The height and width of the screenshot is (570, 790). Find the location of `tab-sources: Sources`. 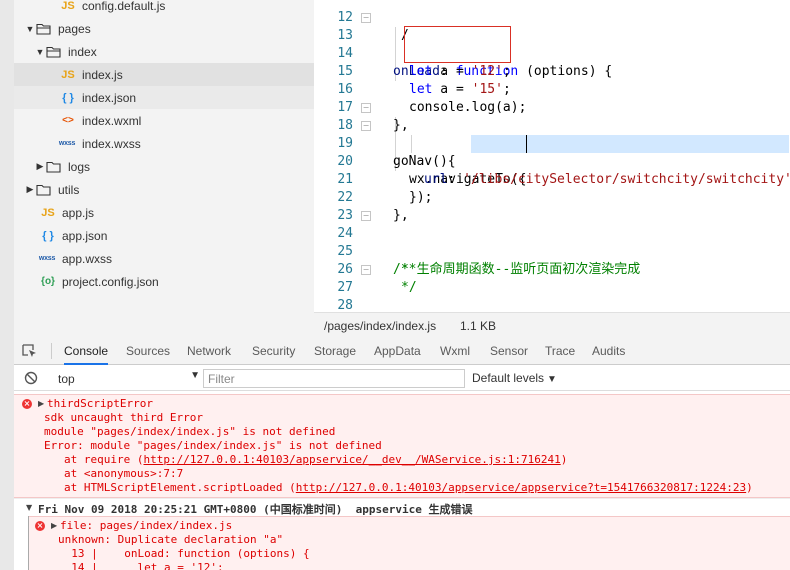

tab-sources: Sources is located at coordinates (148, 351).